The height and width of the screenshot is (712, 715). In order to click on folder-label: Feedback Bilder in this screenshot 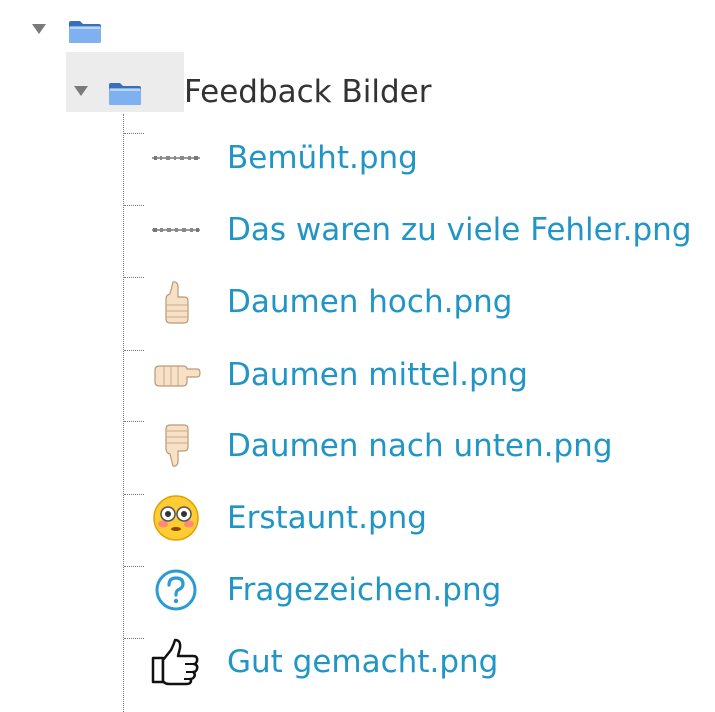, I will do `click(307, 92)`.